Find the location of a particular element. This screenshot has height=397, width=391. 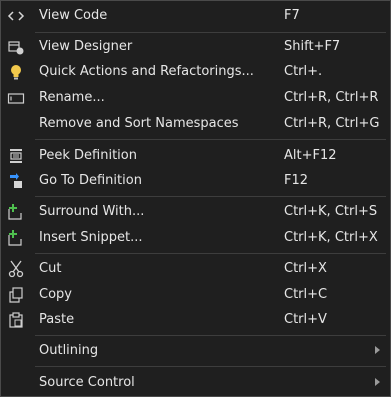

menu-item-insert-snippet: Insert Snippet... Ctrl+K, Ctrl+X is located at coordinates (195, 237).